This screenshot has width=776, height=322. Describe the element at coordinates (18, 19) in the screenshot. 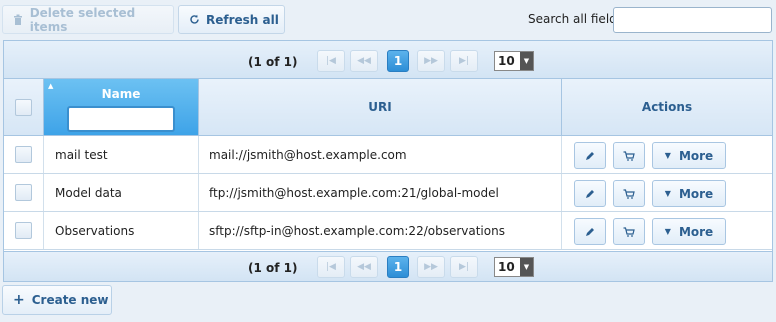

I see `trash-icon` at that location.